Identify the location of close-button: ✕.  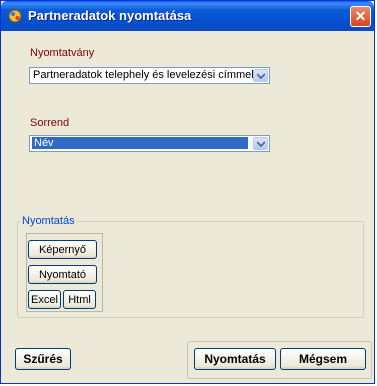
(360, 16).